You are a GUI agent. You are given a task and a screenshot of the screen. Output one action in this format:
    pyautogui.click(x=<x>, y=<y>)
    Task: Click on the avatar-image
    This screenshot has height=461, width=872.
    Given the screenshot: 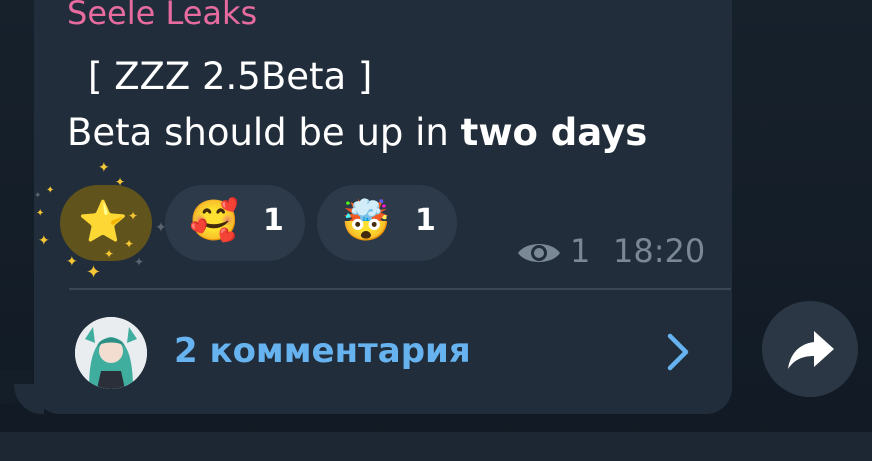 What is the action you would take?
    pyautogui.click(x=111, y=353)
    